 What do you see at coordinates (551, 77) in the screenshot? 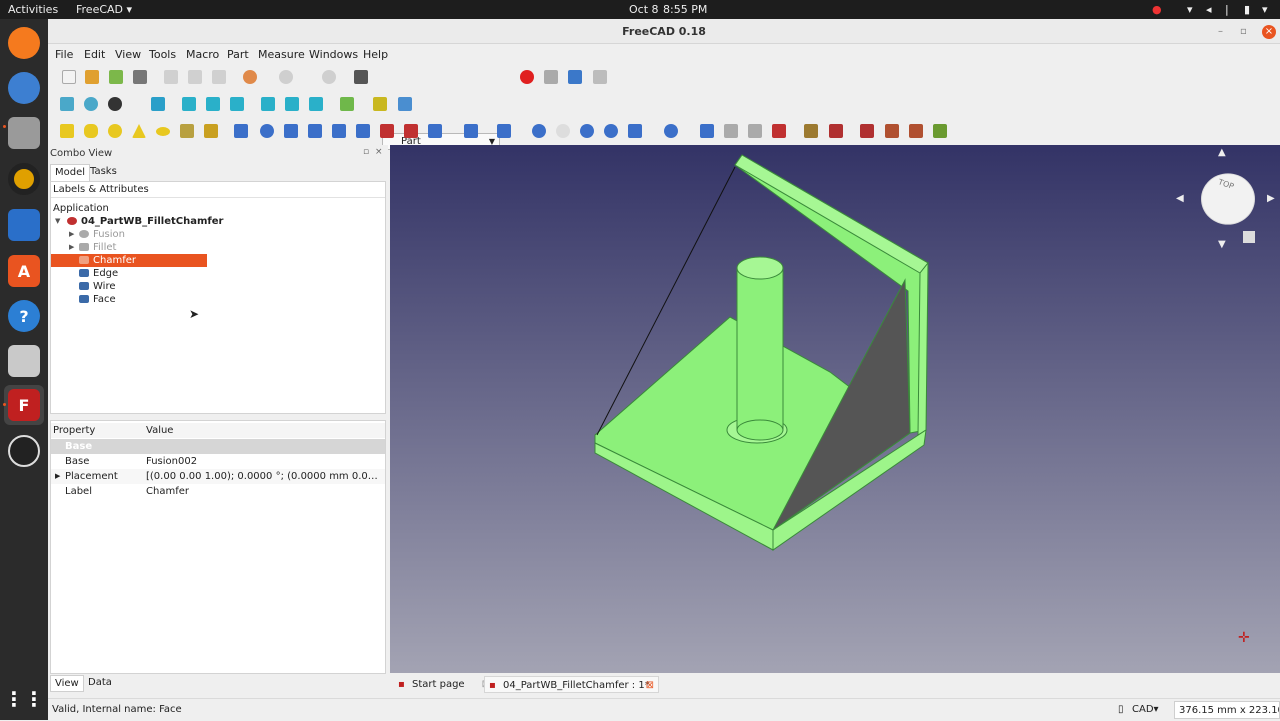
I see `macro-stop-icon` at bounding box center [551, 77].